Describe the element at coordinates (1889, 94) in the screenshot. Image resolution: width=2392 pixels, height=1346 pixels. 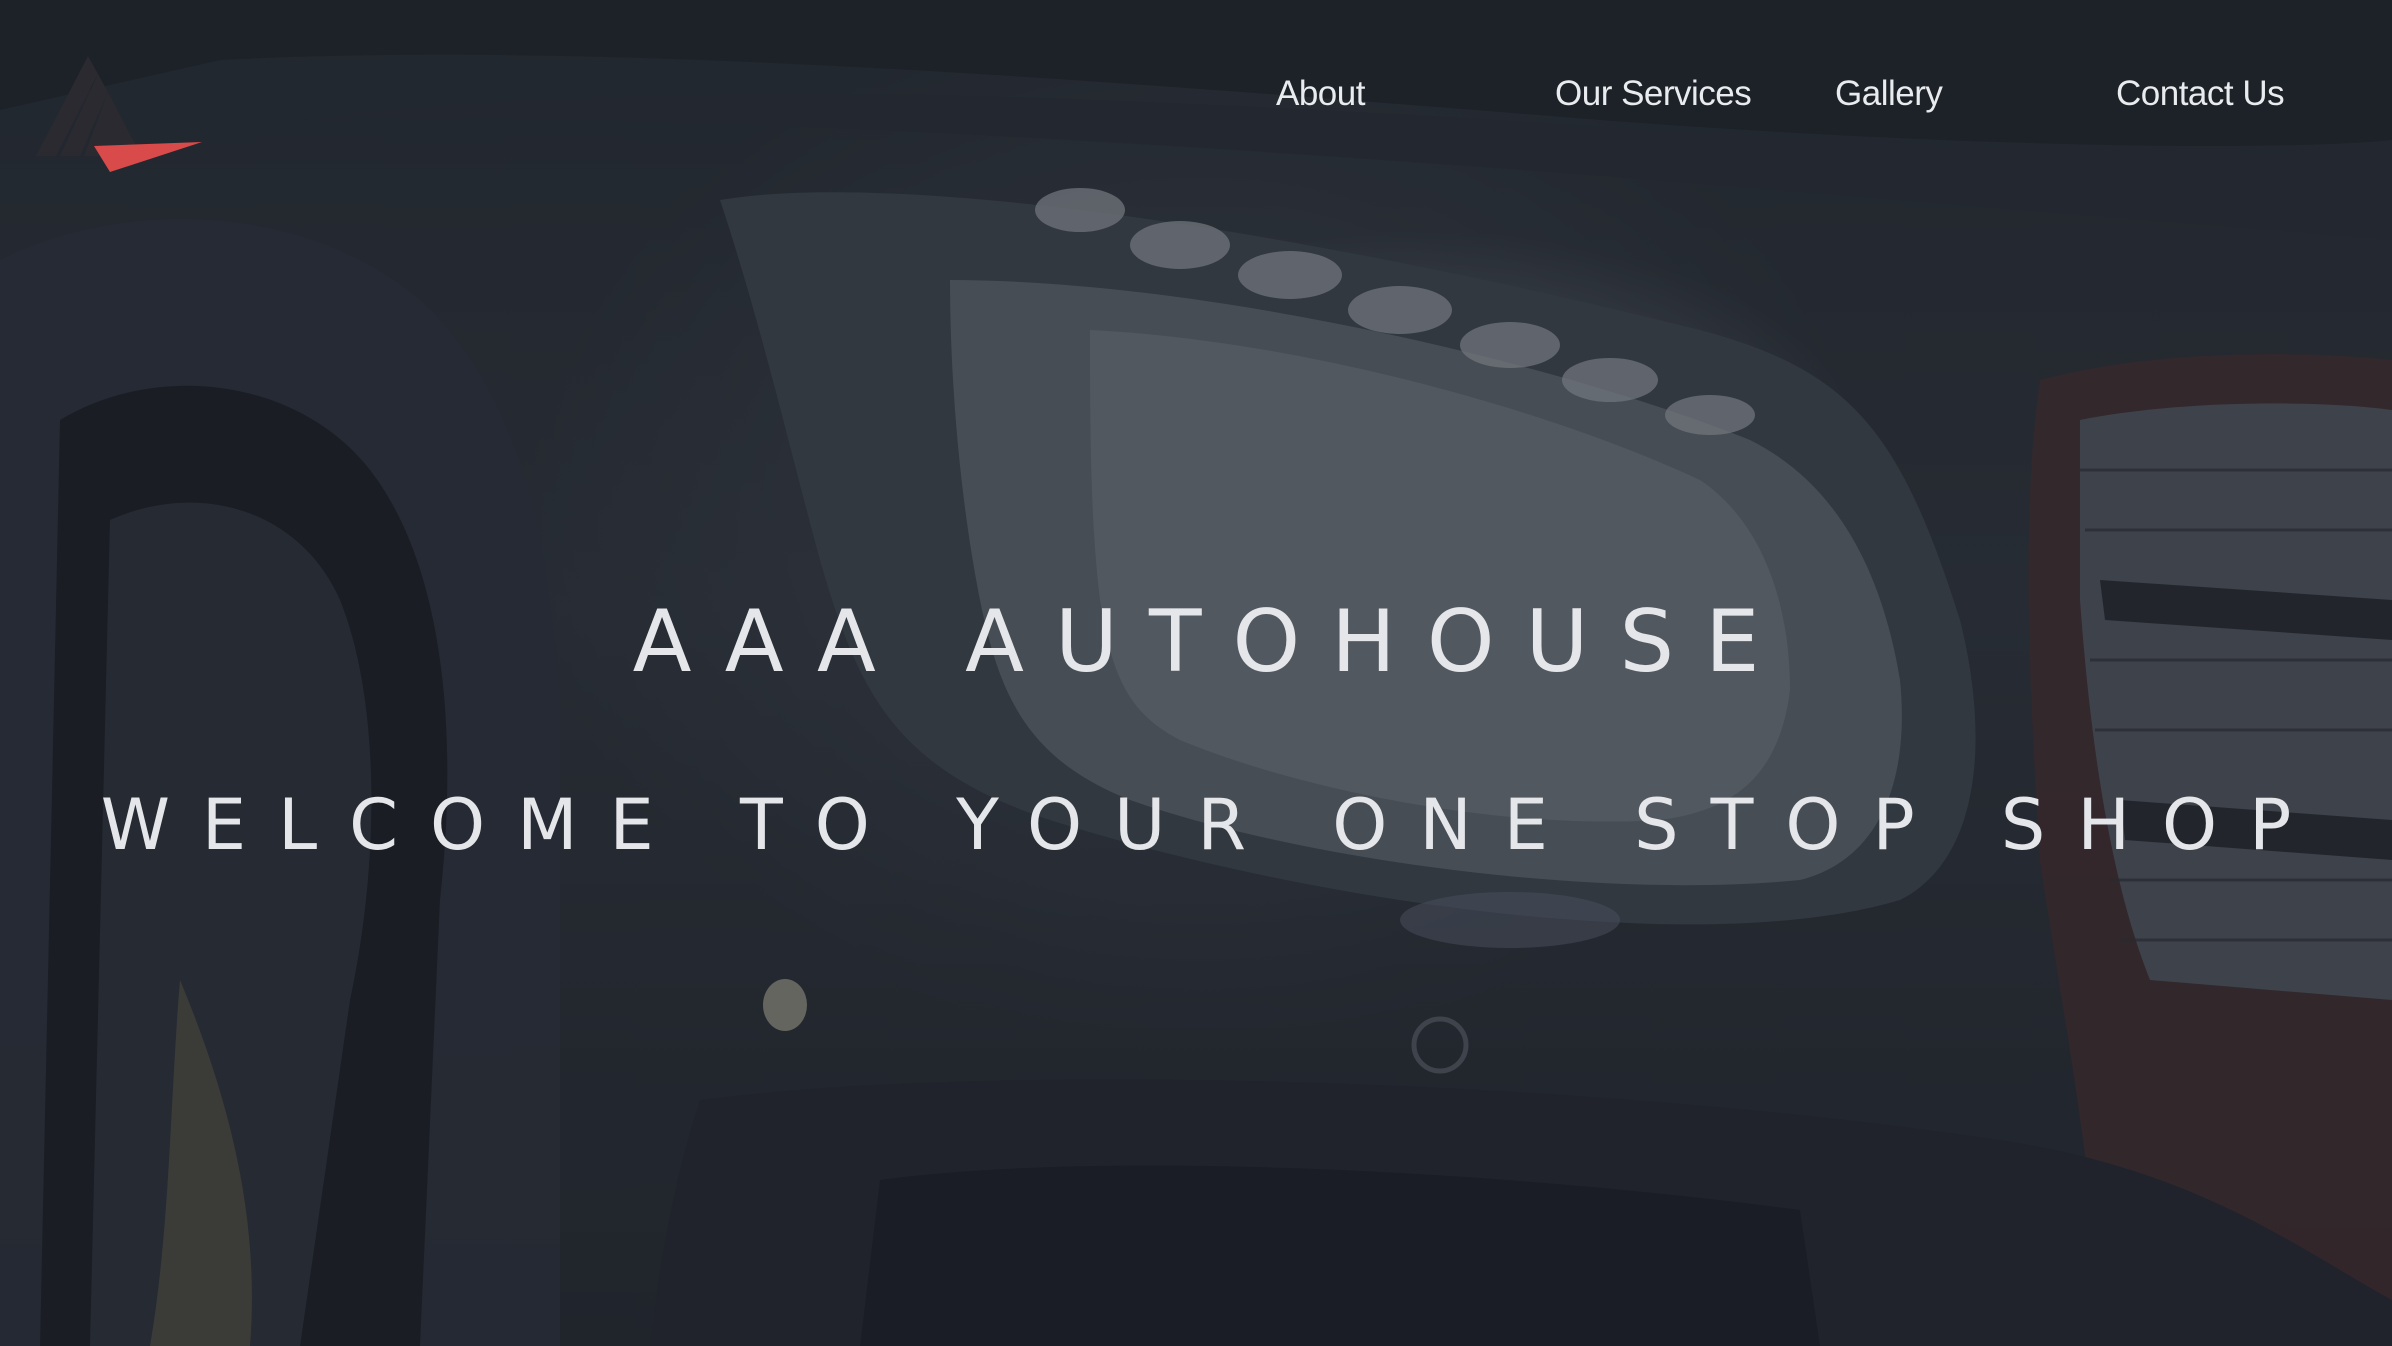
I see `nav-gallery-link: Gallery` at that location.